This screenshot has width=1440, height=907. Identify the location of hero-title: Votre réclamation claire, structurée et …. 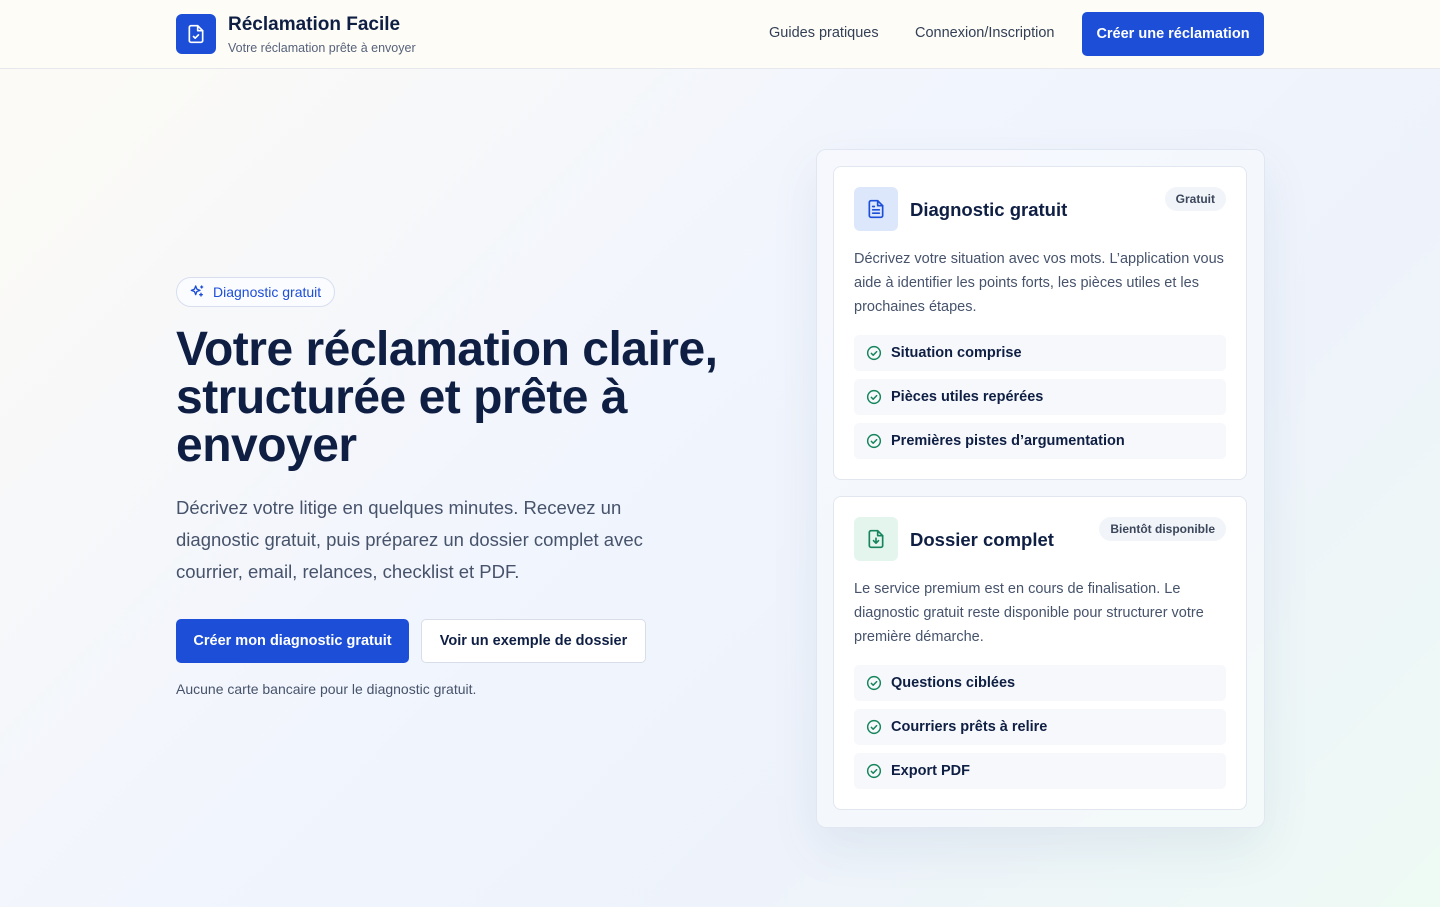
(447, 397).